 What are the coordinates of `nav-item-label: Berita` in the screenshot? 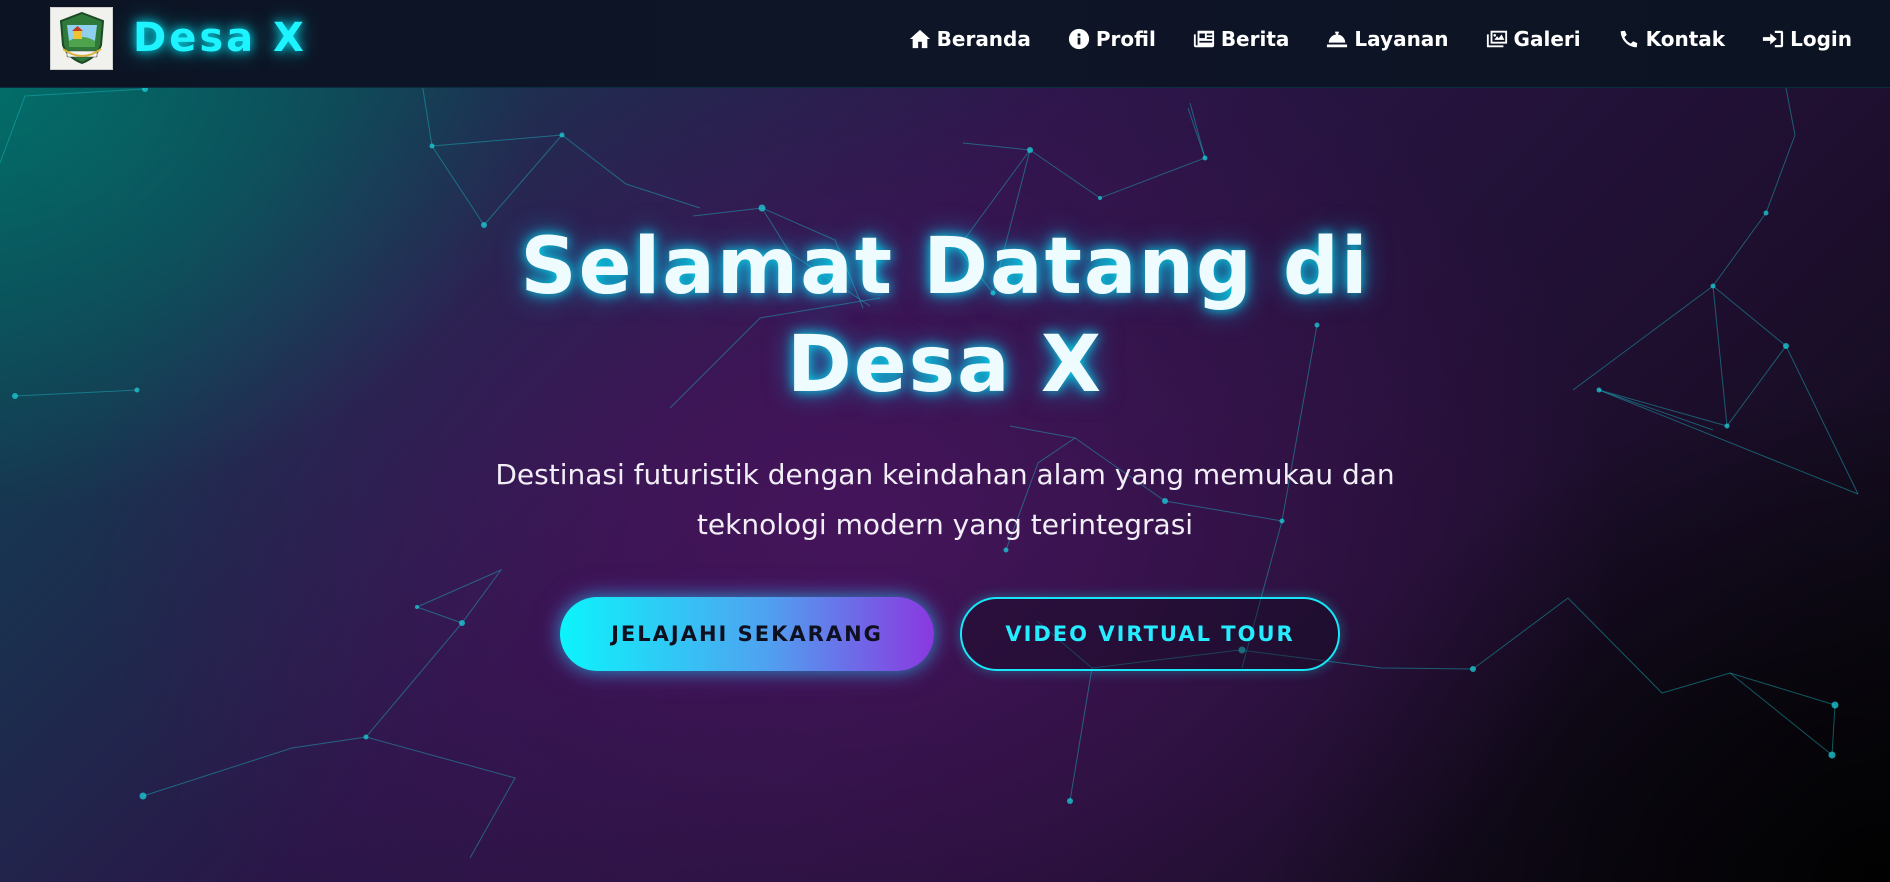 It's located at (1255, 39).